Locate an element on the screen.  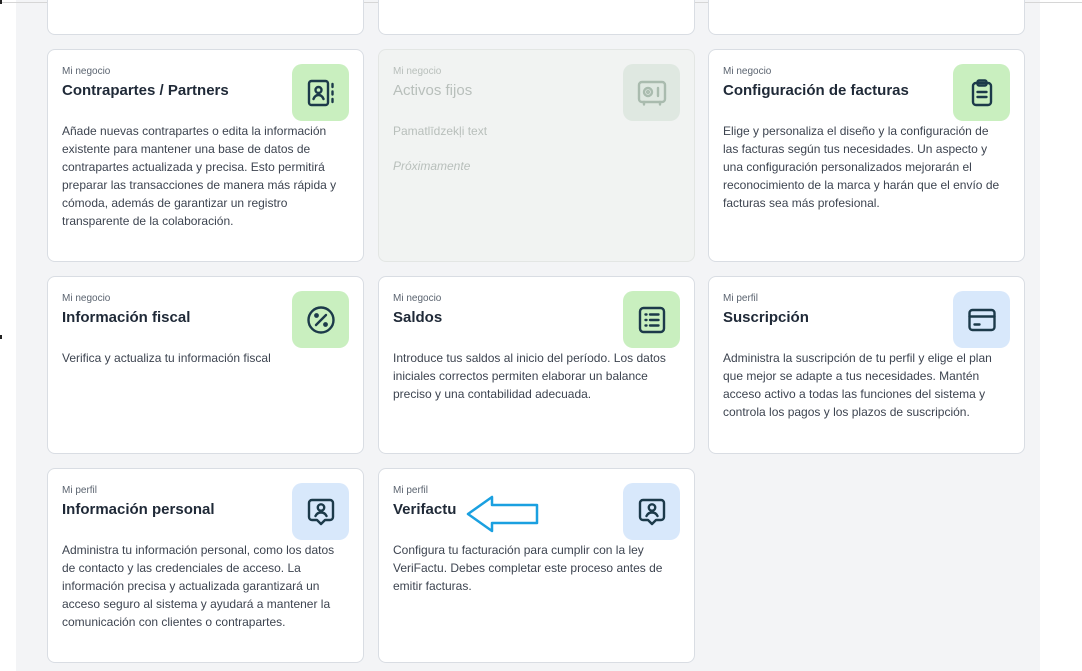
contacts-book-icon is located at coordinates (320, 92).